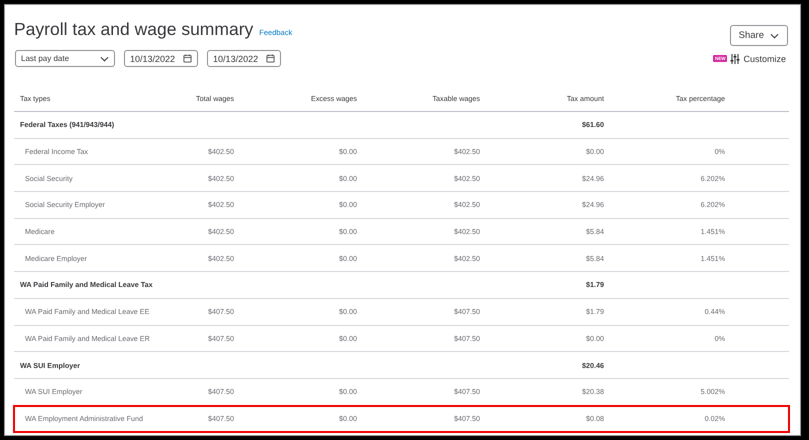  I want to click on share-button: Share, so click(759, 35).